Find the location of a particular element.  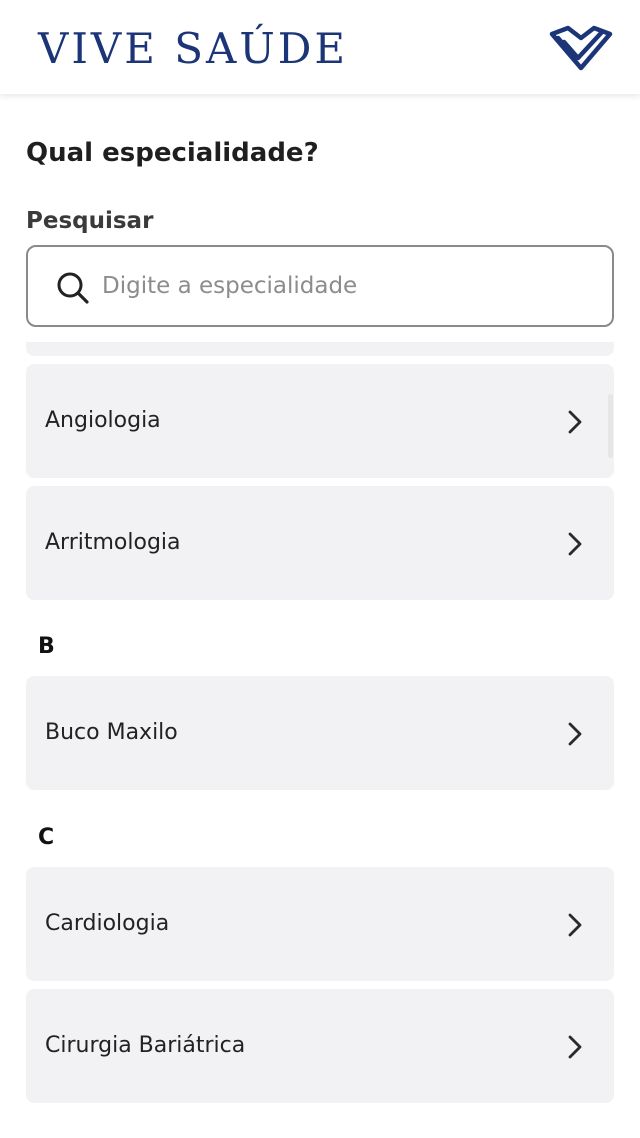

specialty-label: Arritmologia is located at coordinates (113, 542).